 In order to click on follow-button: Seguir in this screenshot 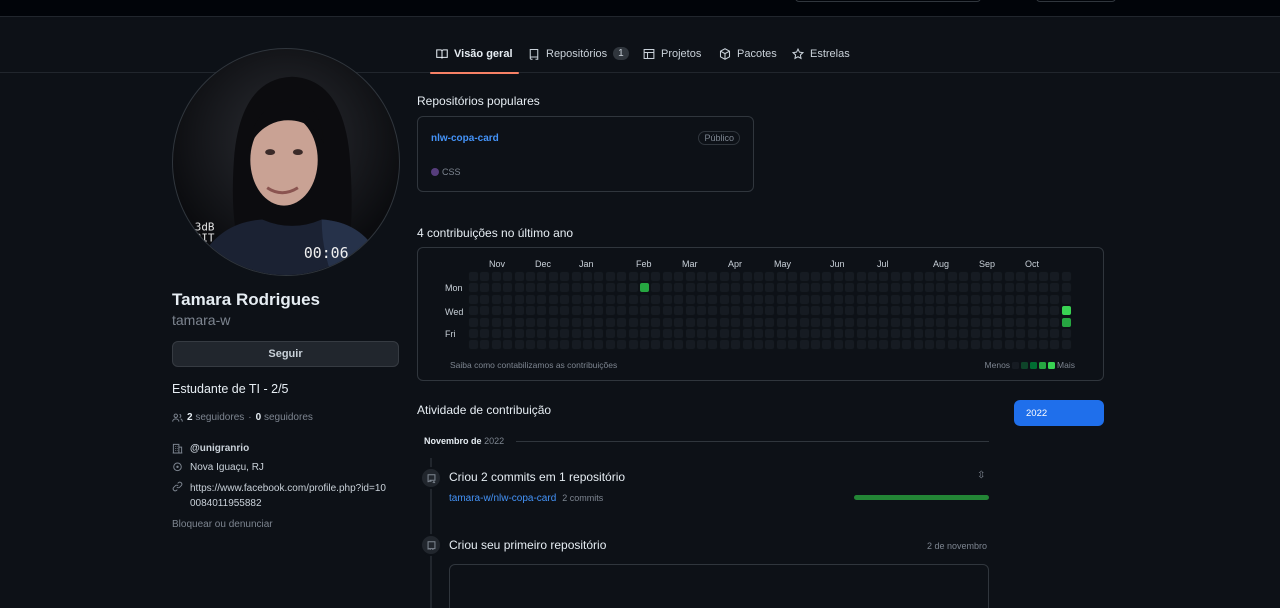, I will do `click(285, 354)`.